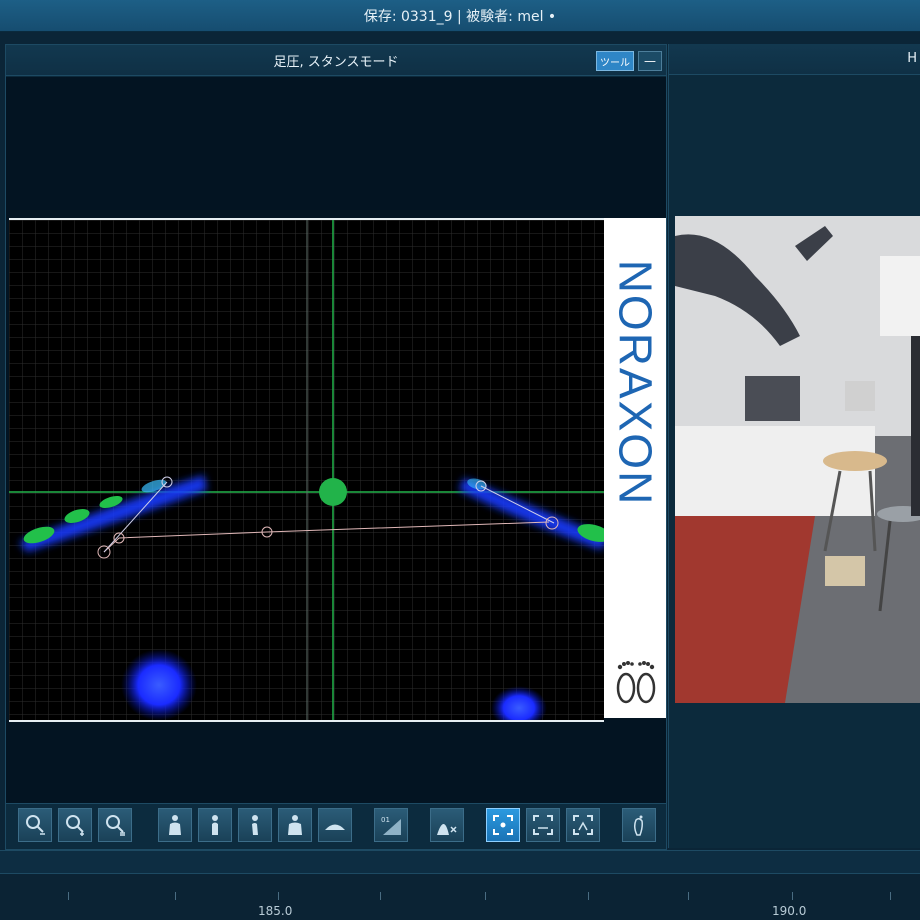 The width and height of the screenshot is (920, 920). What do you see at coordinates (385, 820) in the screenshot?
I see `svg-text: 01` at bounding box center [385, 820].